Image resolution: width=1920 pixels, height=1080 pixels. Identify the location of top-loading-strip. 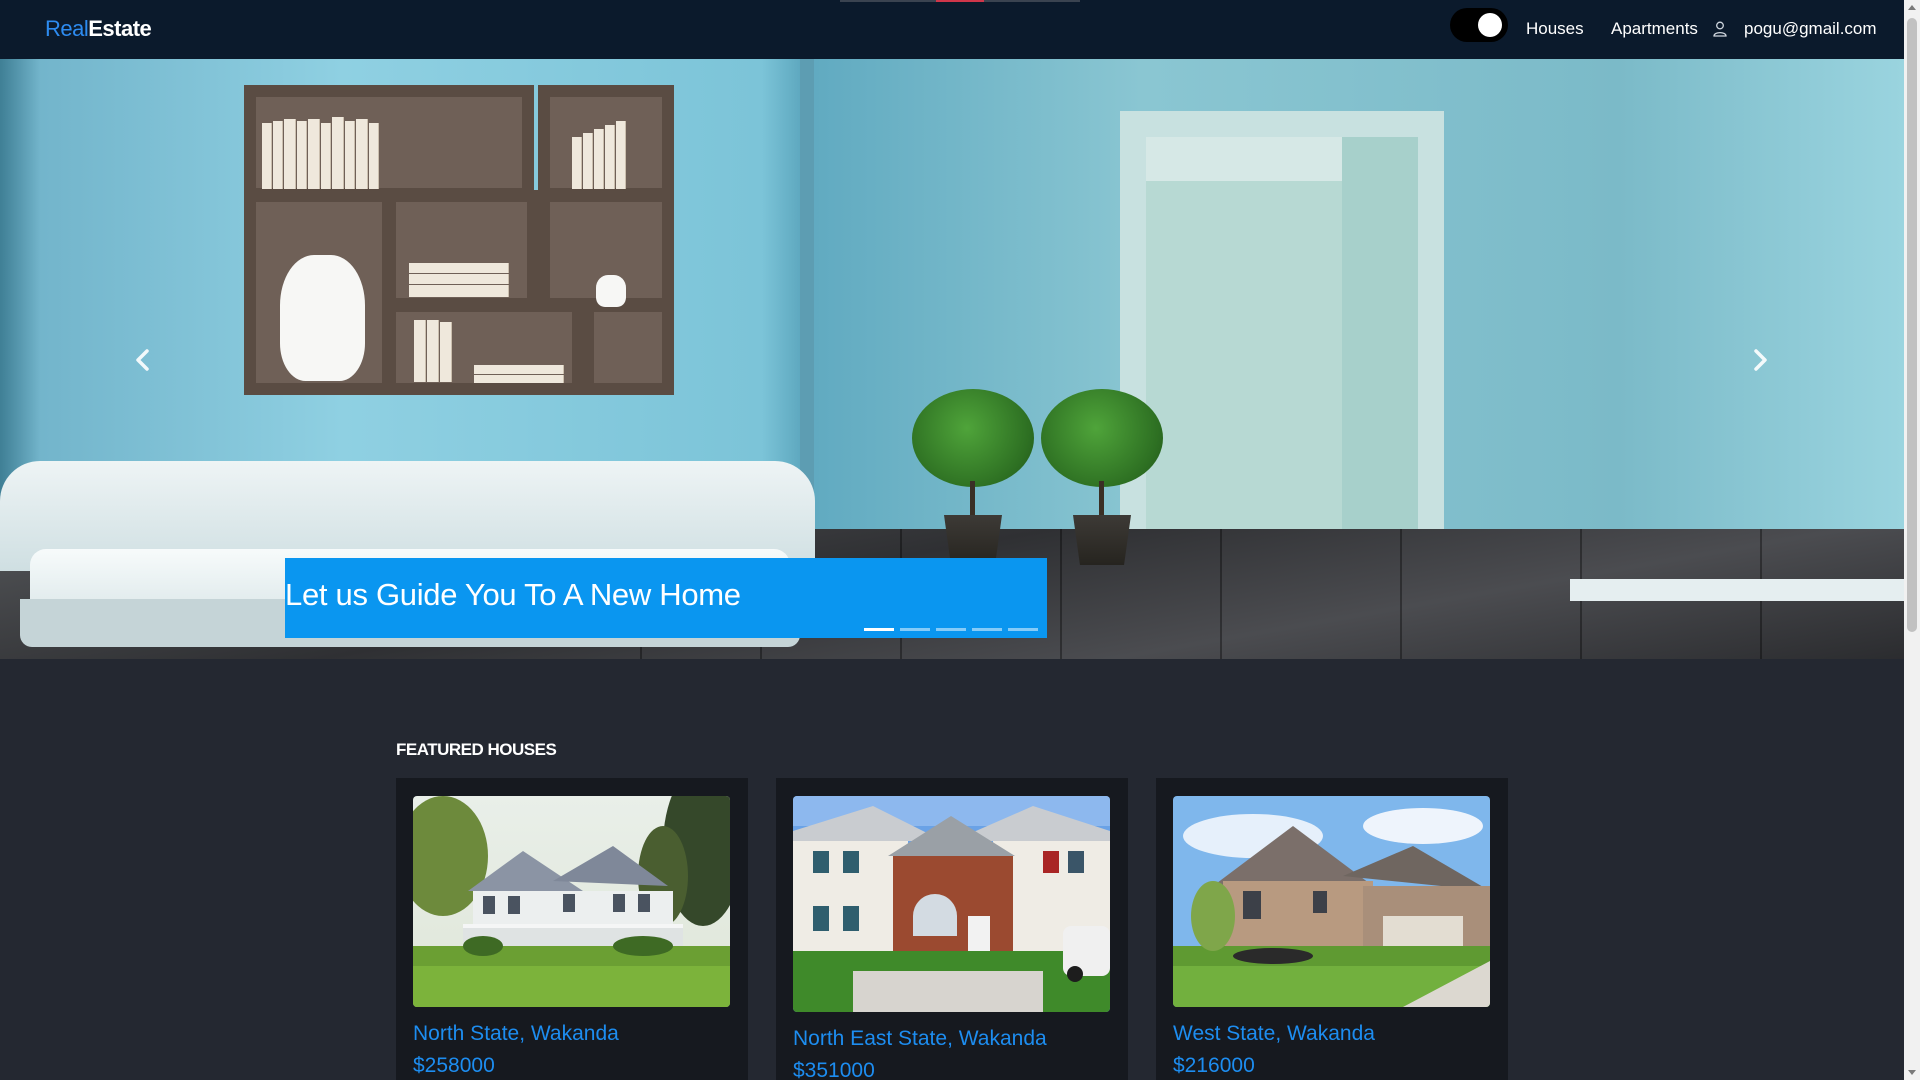
(960, 1).